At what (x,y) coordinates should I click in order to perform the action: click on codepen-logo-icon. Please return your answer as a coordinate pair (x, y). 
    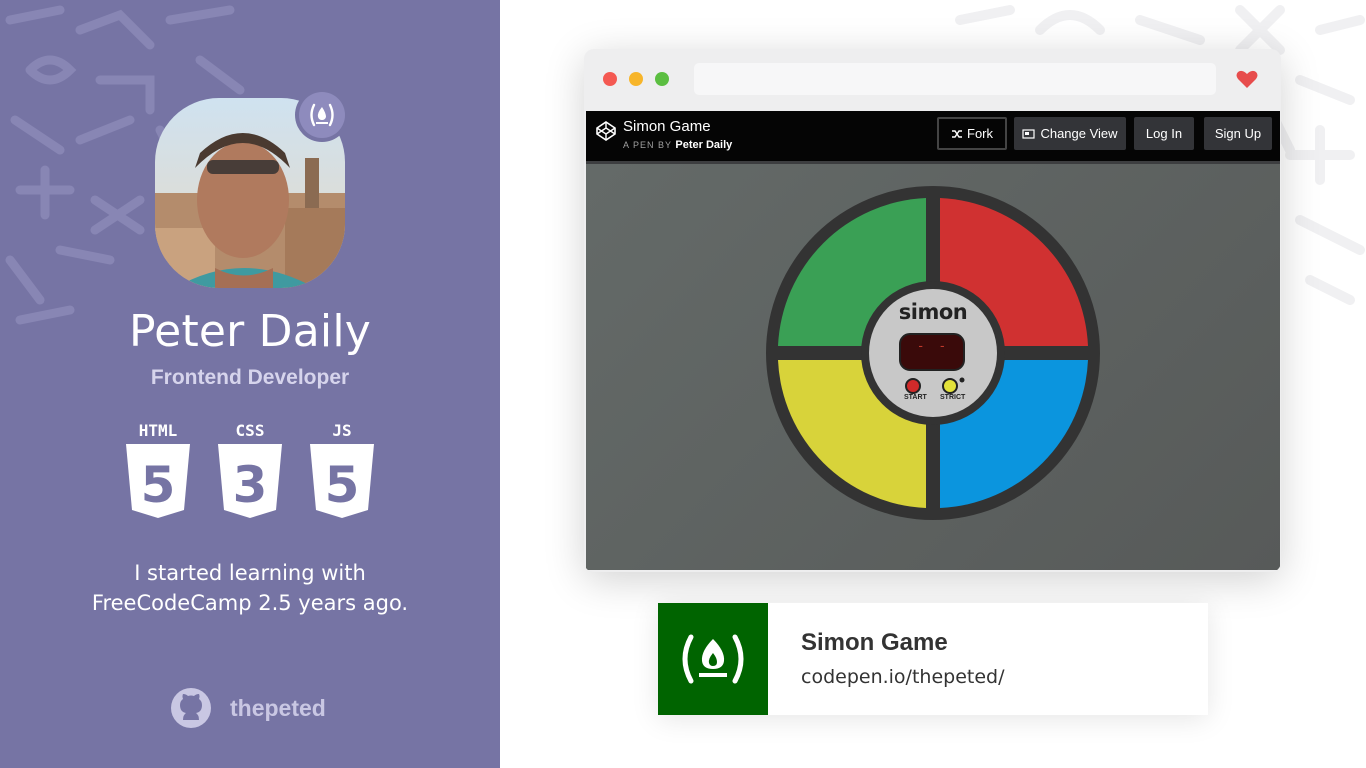
    Looking at the image, I should click on (606, 131).